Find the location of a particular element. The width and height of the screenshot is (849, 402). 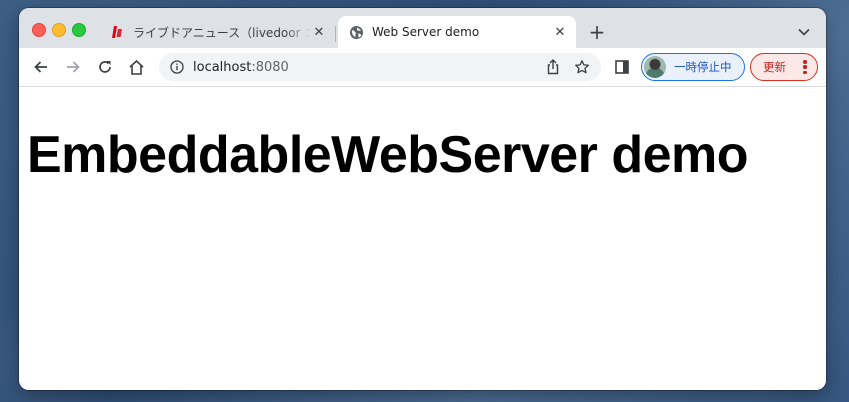

minimize-window-button is located at coordinates (59, 30).